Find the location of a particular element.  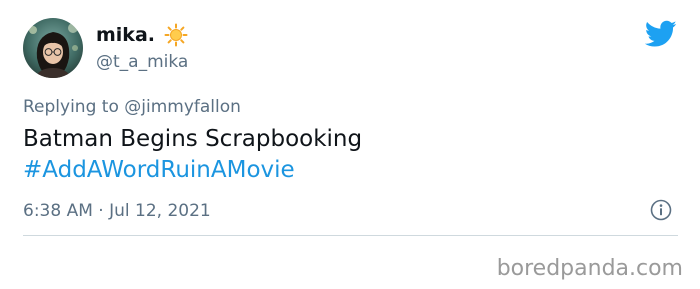

author-name-row: mika. is located at coordinates (142, 35).